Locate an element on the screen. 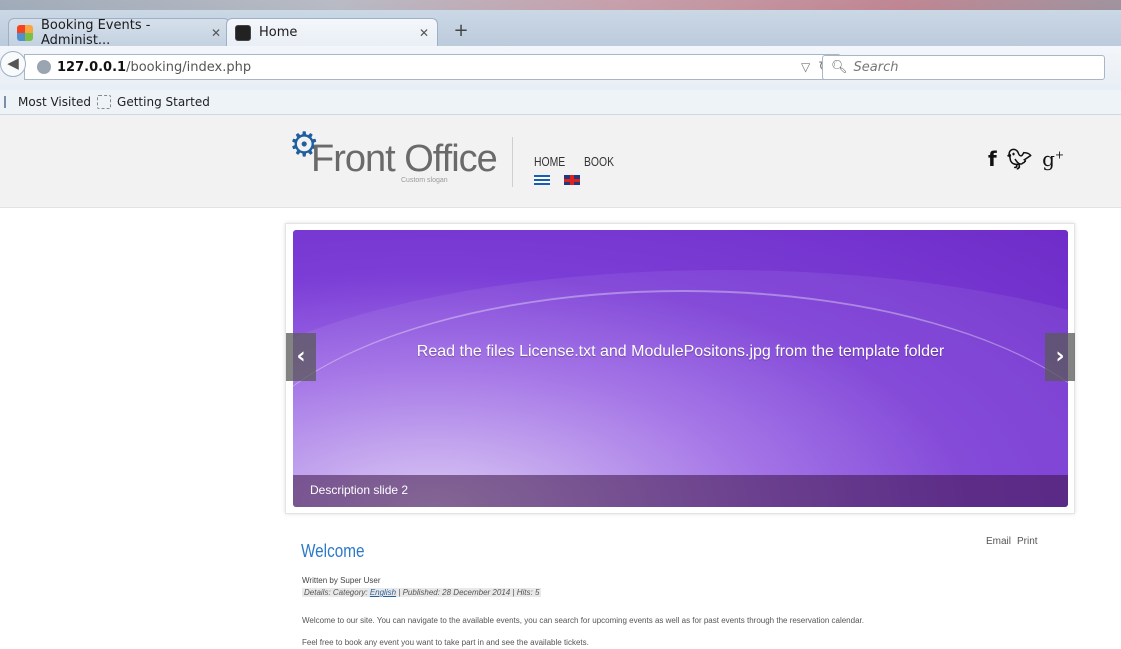  back-button: ◀ is located at coordinates (13, 64).